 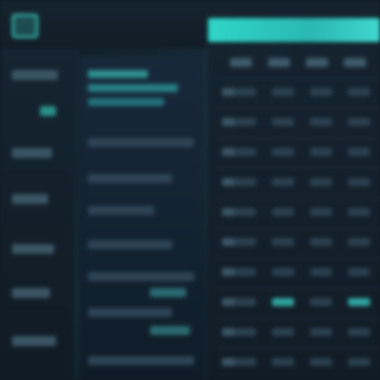 I want to click on panel-title-bar, so click(x=118, y=74).